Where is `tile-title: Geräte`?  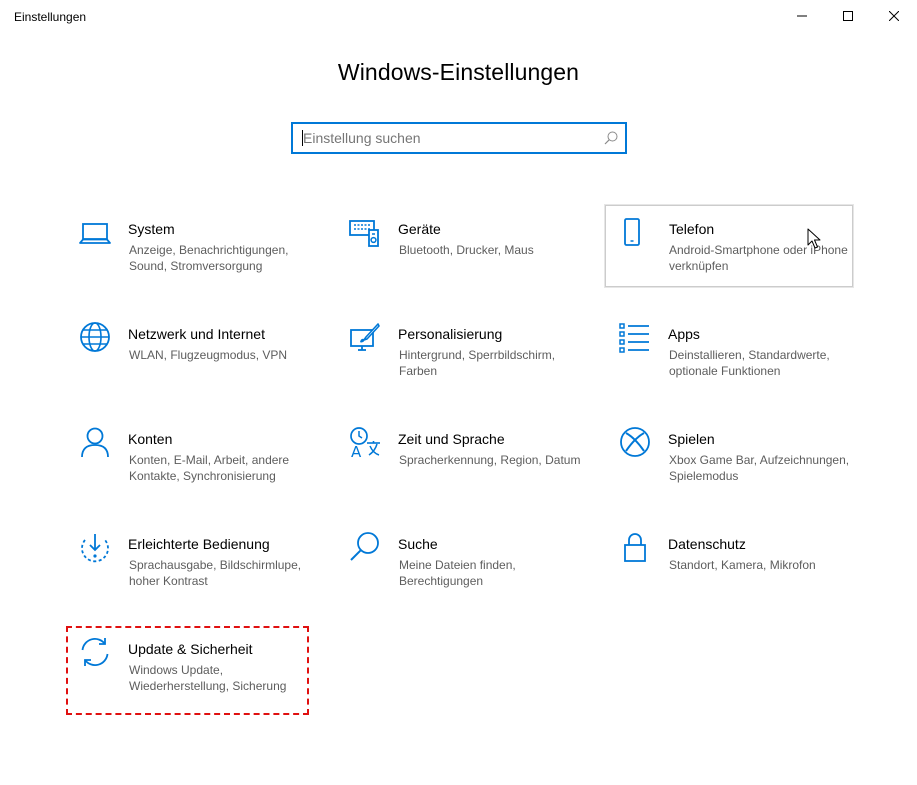 tile-title: Geräte is located at coordinates (419, 229).